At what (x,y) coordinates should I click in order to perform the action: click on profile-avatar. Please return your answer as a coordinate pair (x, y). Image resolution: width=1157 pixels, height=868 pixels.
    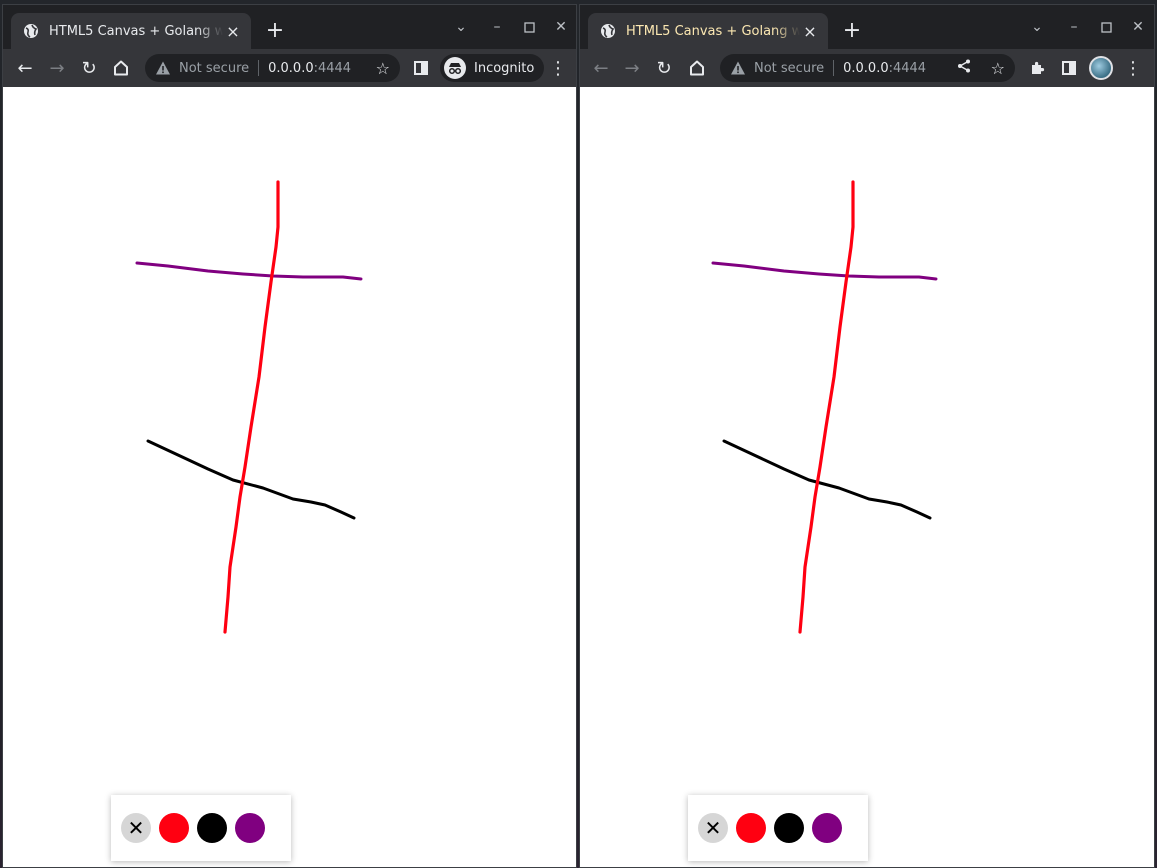
    Looking at the image, I should click on (1101, 68).